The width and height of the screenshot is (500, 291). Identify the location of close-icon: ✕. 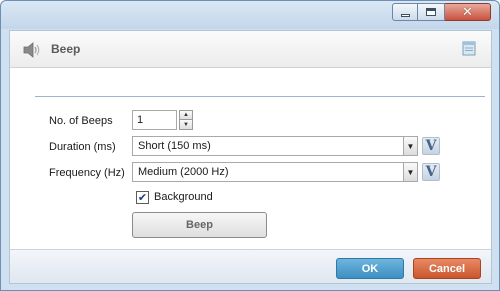
(467, 12).